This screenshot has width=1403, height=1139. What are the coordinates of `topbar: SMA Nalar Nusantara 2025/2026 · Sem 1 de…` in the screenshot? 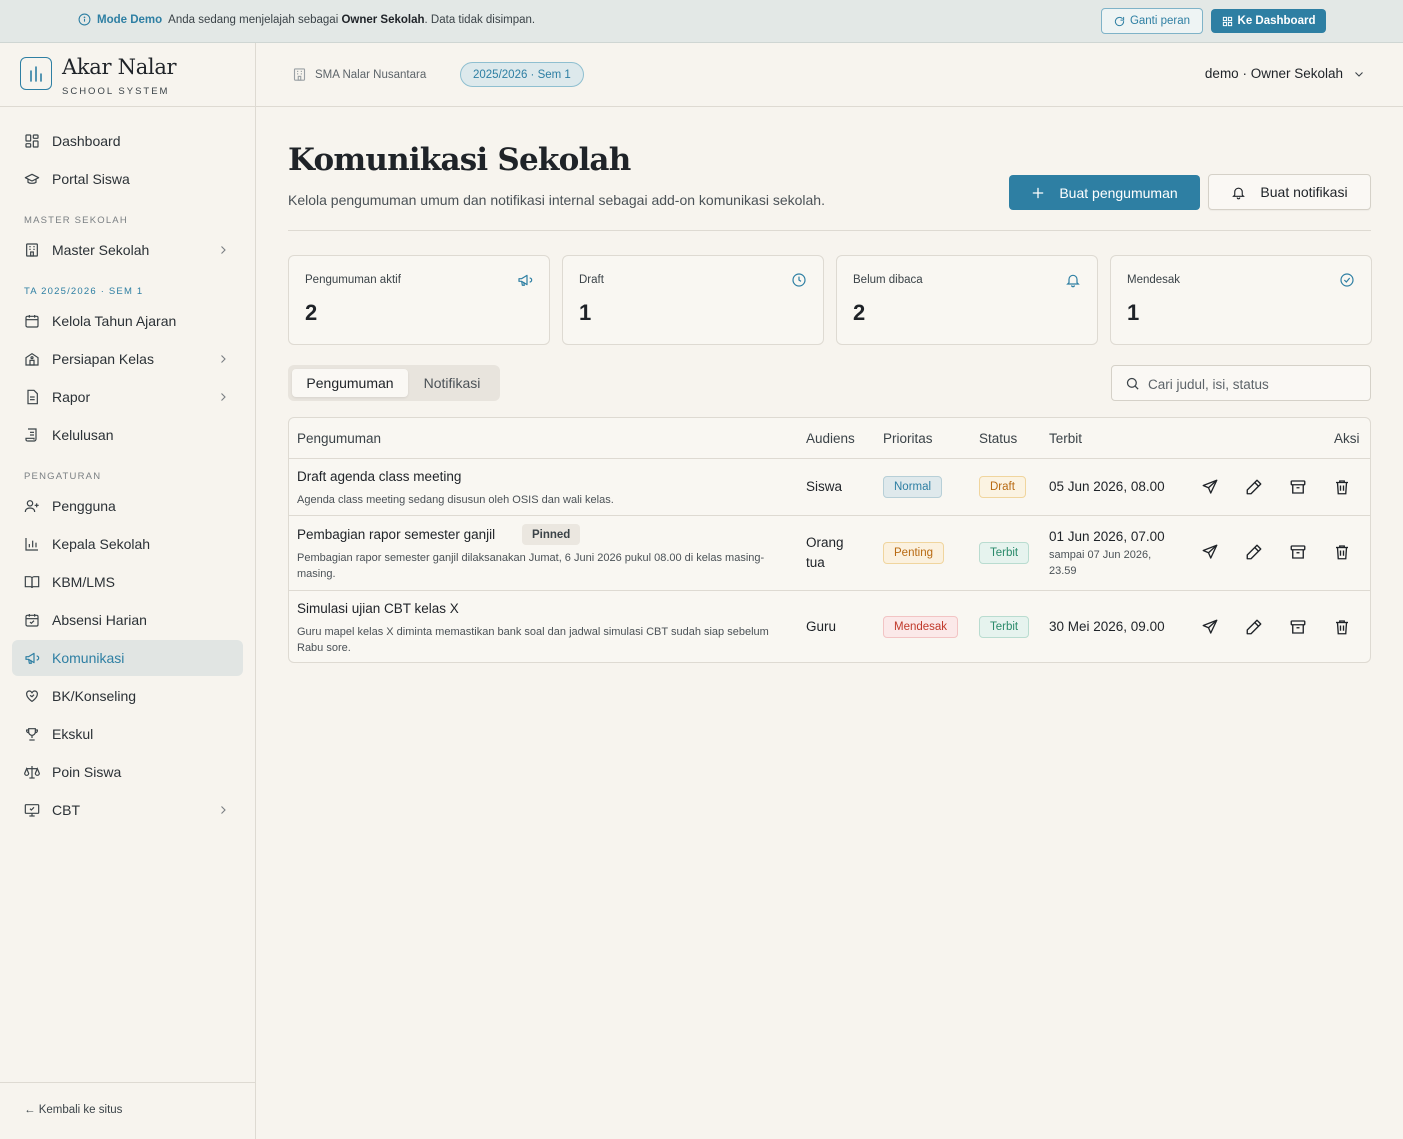 It's located at (829, 75).